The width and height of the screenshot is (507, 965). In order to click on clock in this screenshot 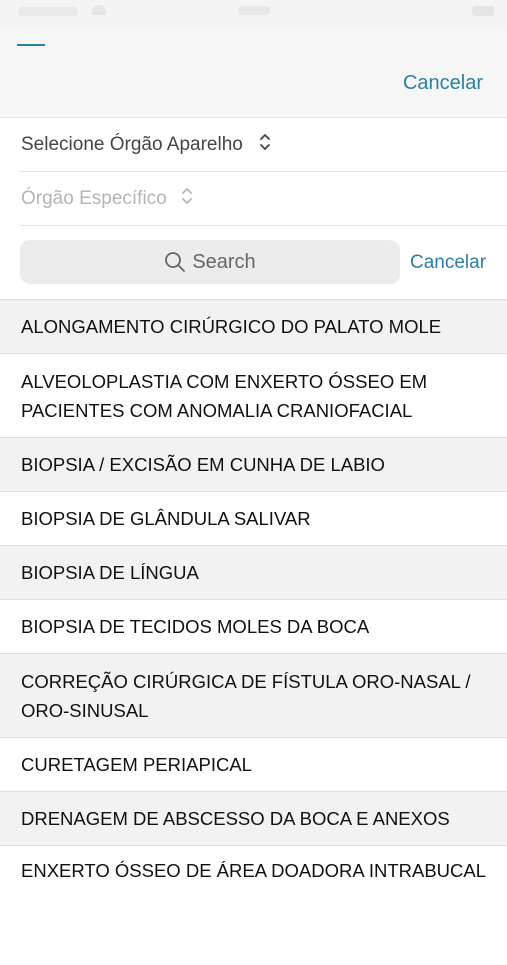, I will do `click(254, 10)`.